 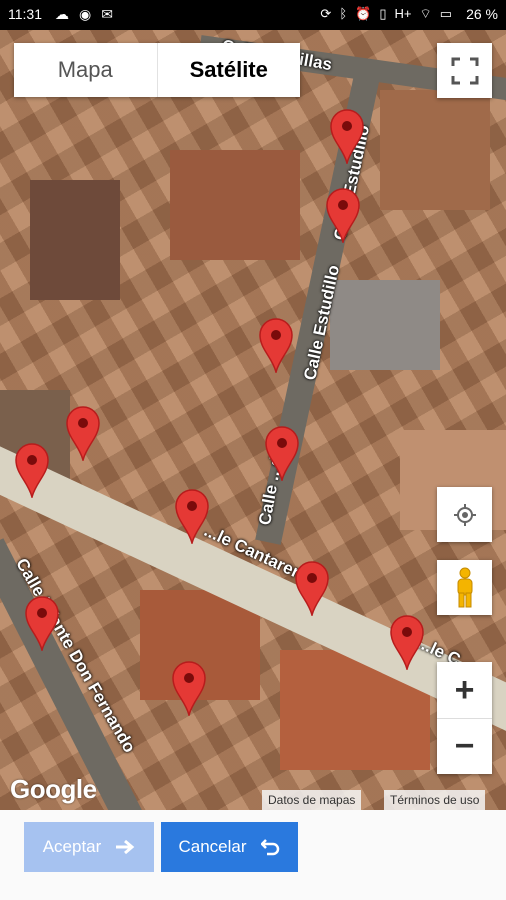 I want to click on map-data-link: Datos de mapas, so click(x=312, y=800).